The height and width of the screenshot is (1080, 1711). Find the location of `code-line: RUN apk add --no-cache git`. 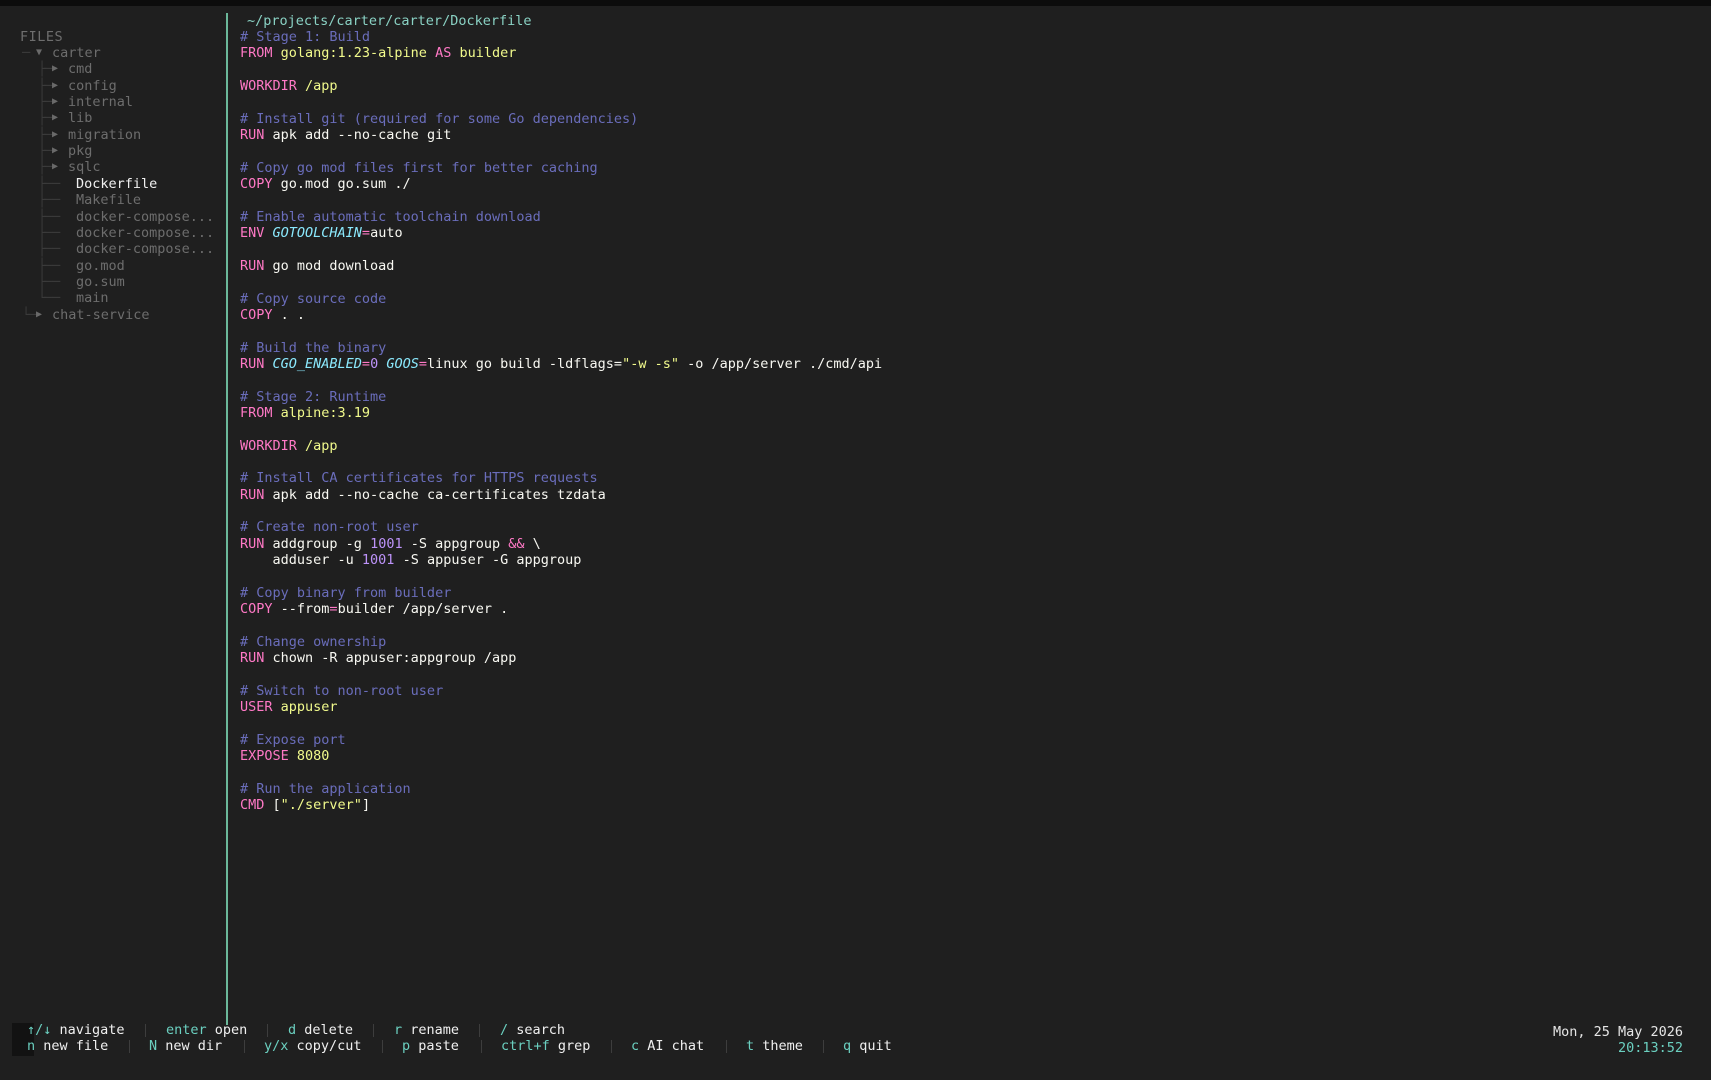

code-line: RUN apk add --no-cache git is located at coordinates (561, 135).